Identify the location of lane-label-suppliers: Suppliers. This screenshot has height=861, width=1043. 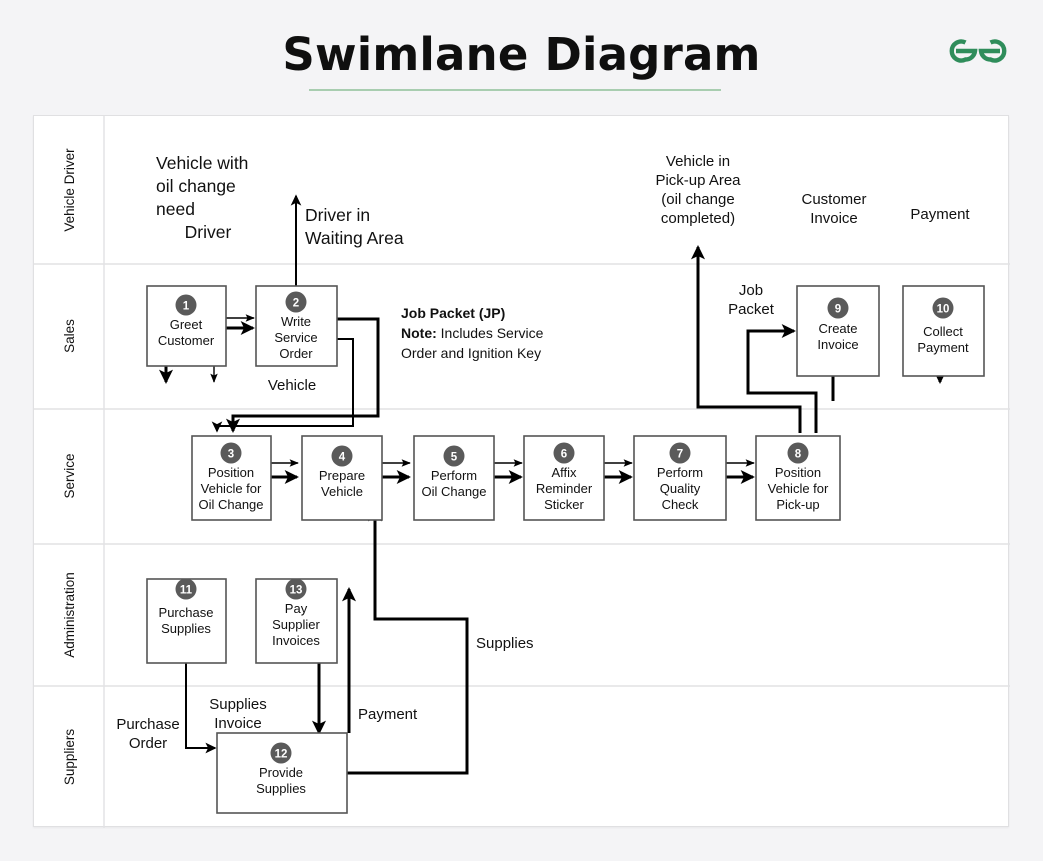
(69, 757).